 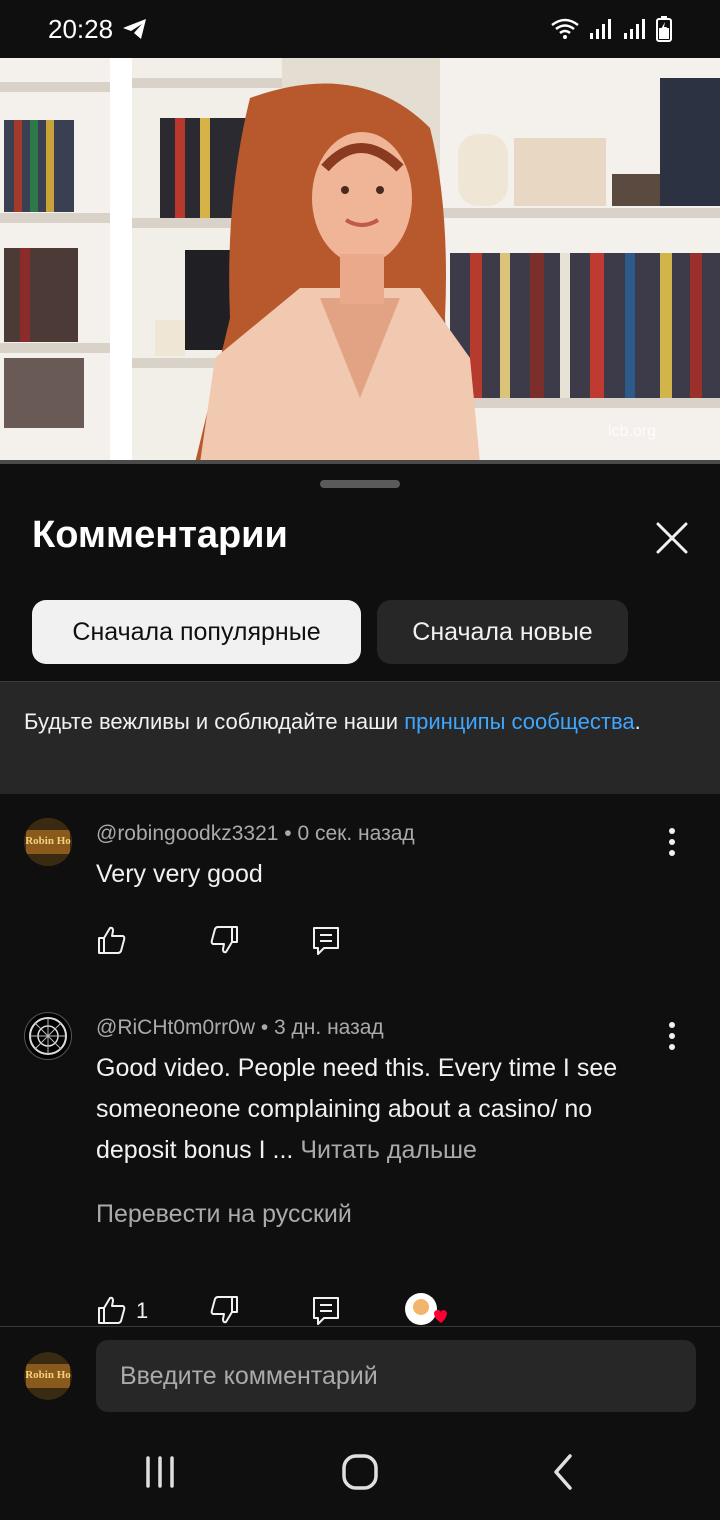 I want to click on notice-text-start: Будьте вежливы и соблюдайте наши, so click(x=214, y=721).